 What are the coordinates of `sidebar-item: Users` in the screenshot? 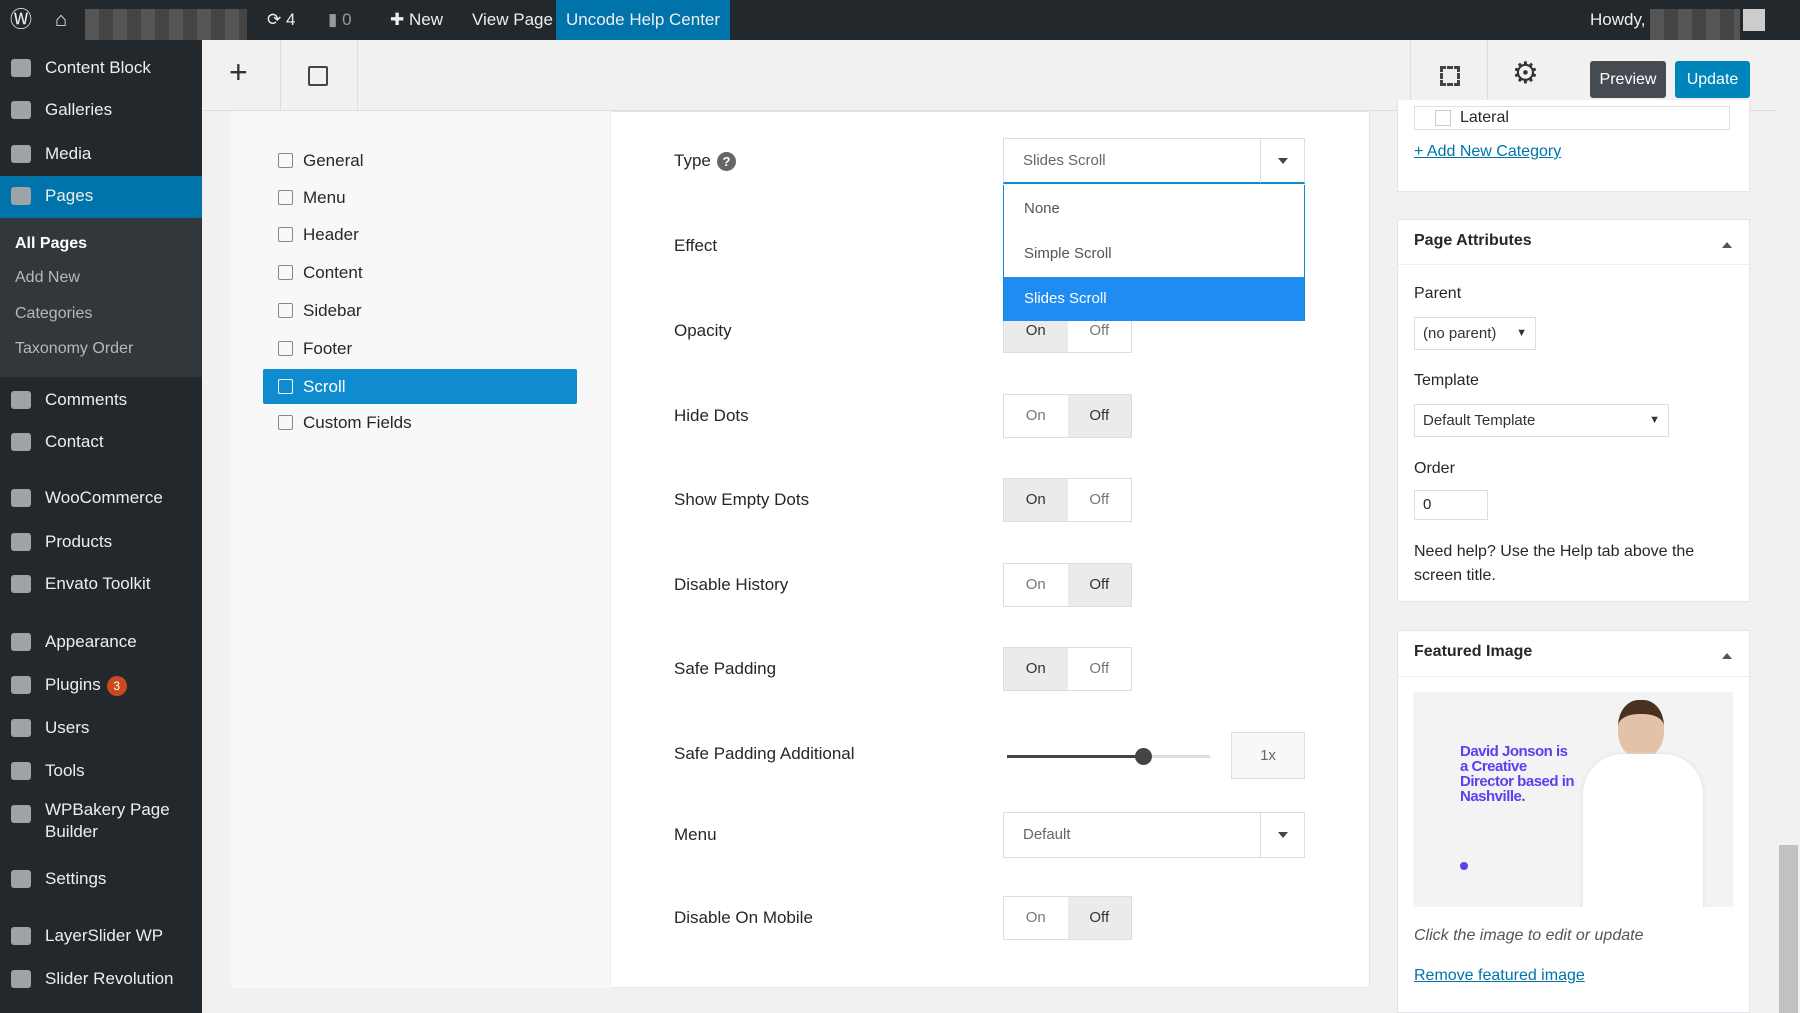 It's located at (101, 728).